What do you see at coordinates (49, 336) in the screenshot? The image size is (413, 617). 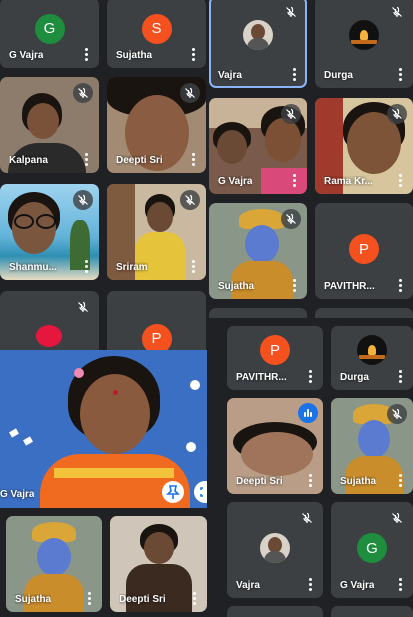 I see `rose-icon` at bounding box center [49, 336].